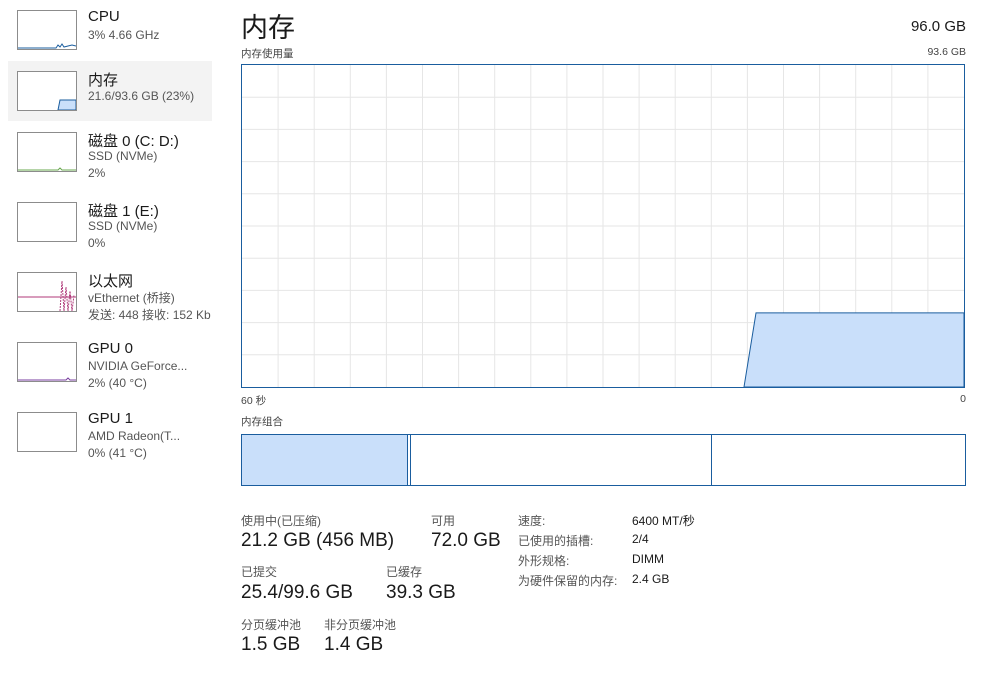 The height and width of the screenshot is (678, 984). Describe the element at coordinates (97, 243) in the screenshot. I see `sidebar-item-detail: 0%` at that location.